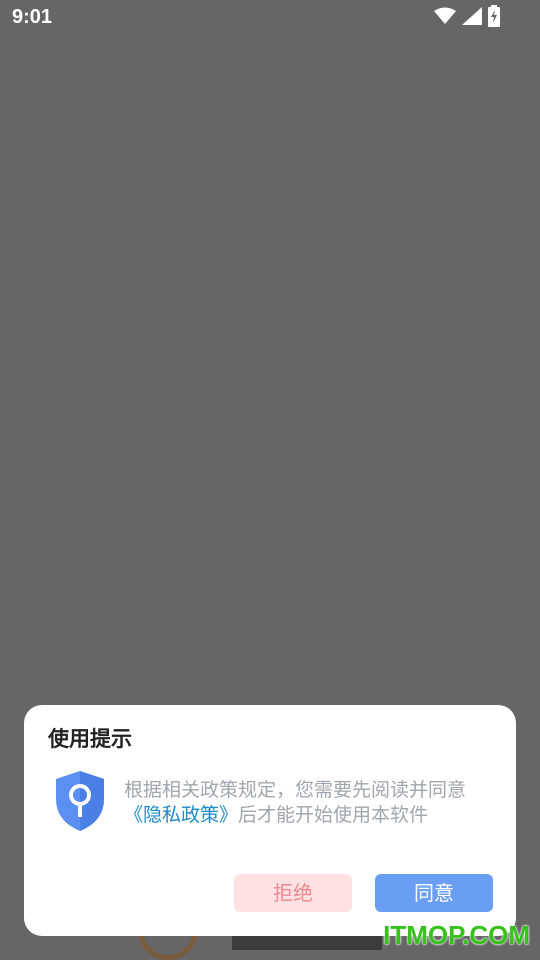  What do you see at coordinates (80, 801) in the screenshot?
I see `shield-lock-icon` at bounding box center [80, 801].